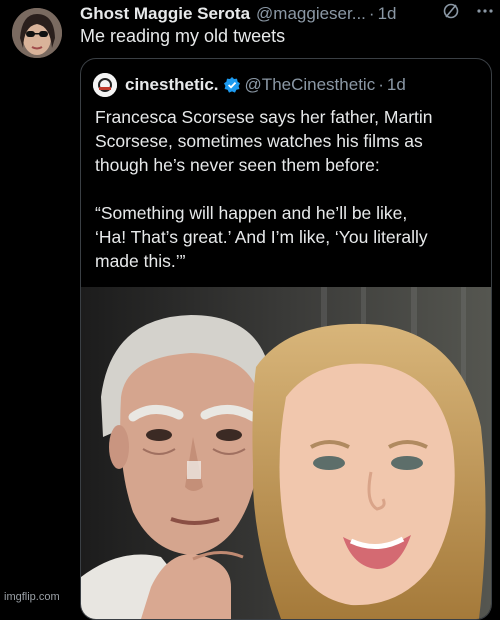 The width and height of the screenshot is (500, 620). What do you see at coordinates (232, 85) in the screenshot?
I see `verified-badge-icon` at bounding box center [232, 85].